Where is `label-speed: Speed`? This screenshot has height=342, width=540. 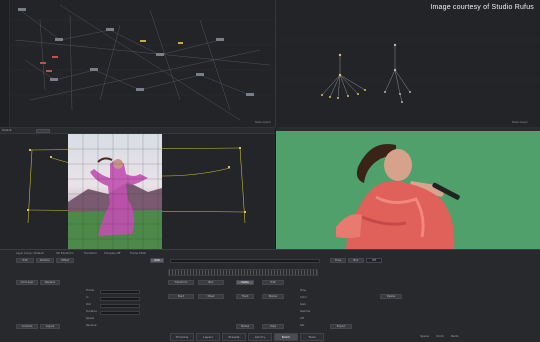
label-speed: Speed is located at coordinates (90, 318).